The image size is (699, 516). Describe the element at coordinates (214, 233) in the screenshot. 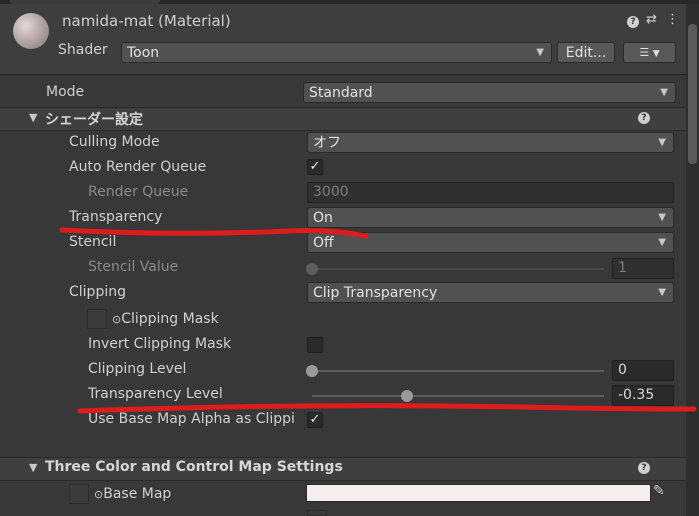

I see `annotation-stroke-transparency` at that location.